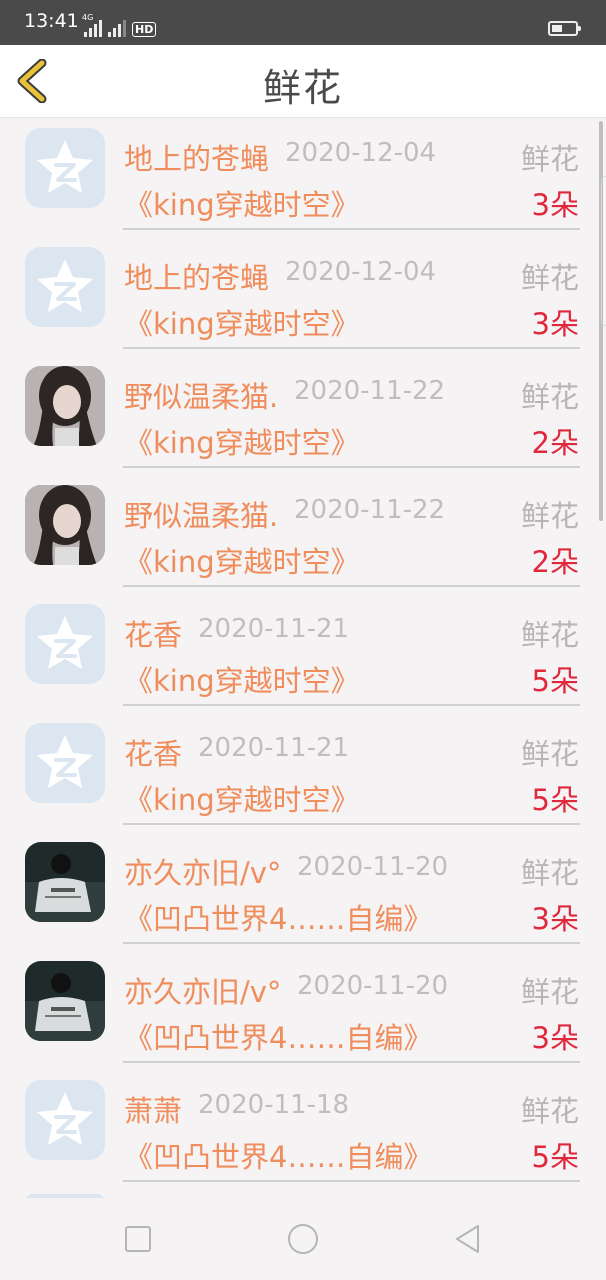 The width and height of the screenshot is (606, 1280). What do you see at coordinates (51, 21) in the screenshot?
I see `status-time: 13:41` at bounding box center [51, 21].